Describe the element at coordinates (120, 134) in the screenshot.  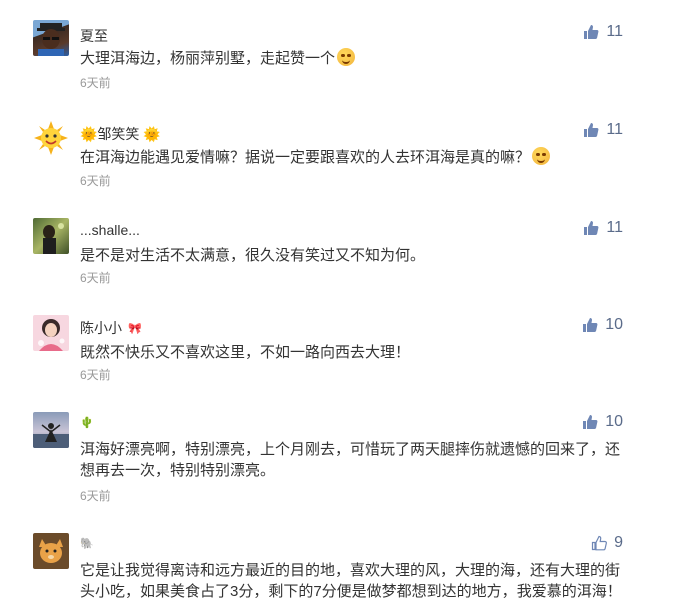
I see `comment-author: 🌞邹笑笑 🌞` at that location.